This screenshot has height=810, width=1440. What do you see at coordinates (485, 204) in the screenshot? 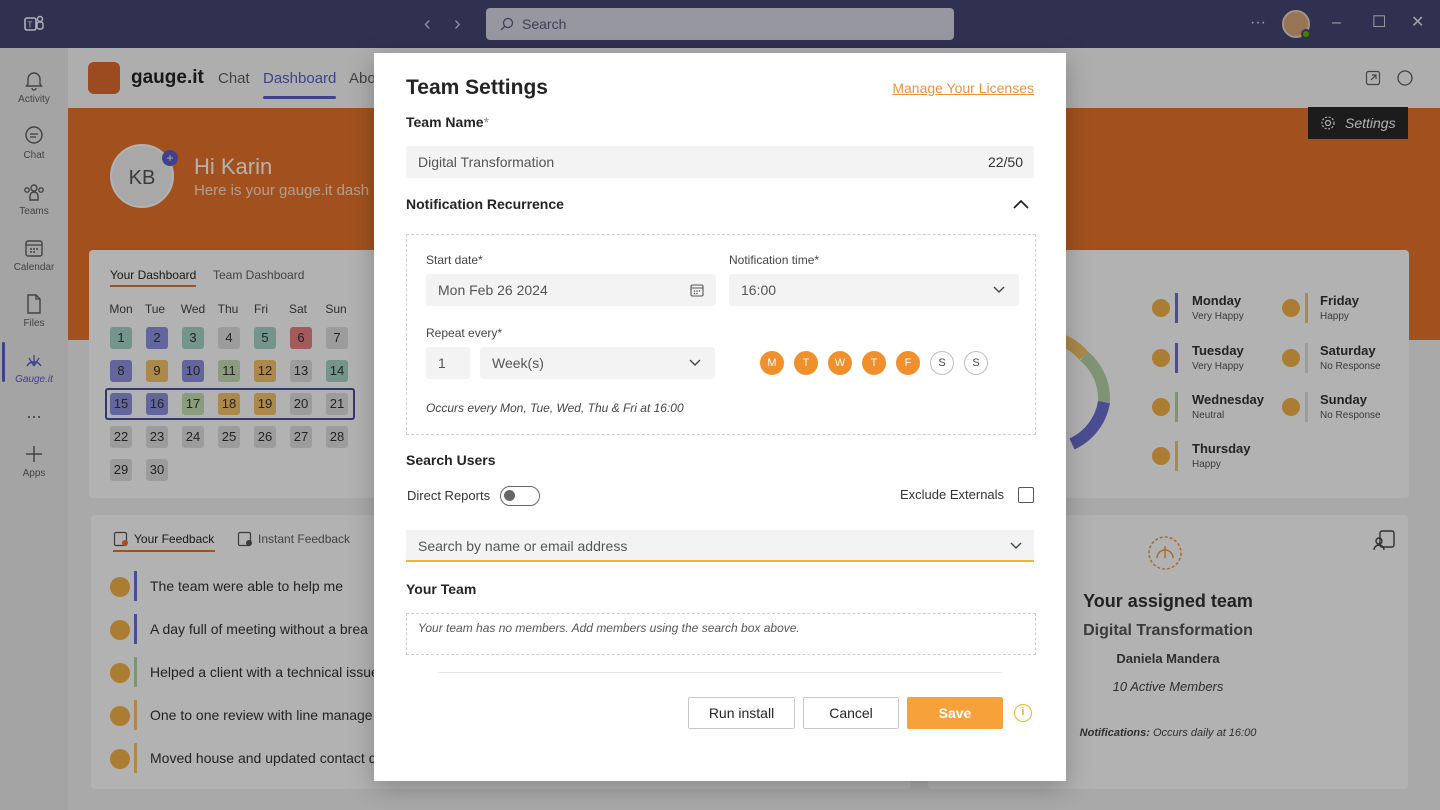
I see `notification-recurrence-label: Notification Recurrence` at bounding box center [485, 204].